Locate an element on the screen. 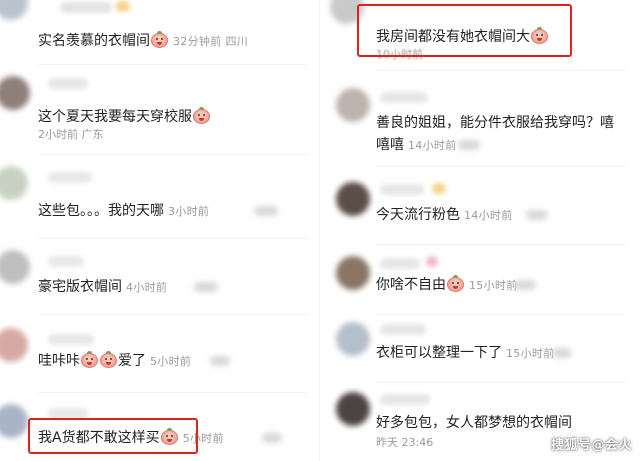  comment-time: 5小时前 is located at coordinates (171, 361).